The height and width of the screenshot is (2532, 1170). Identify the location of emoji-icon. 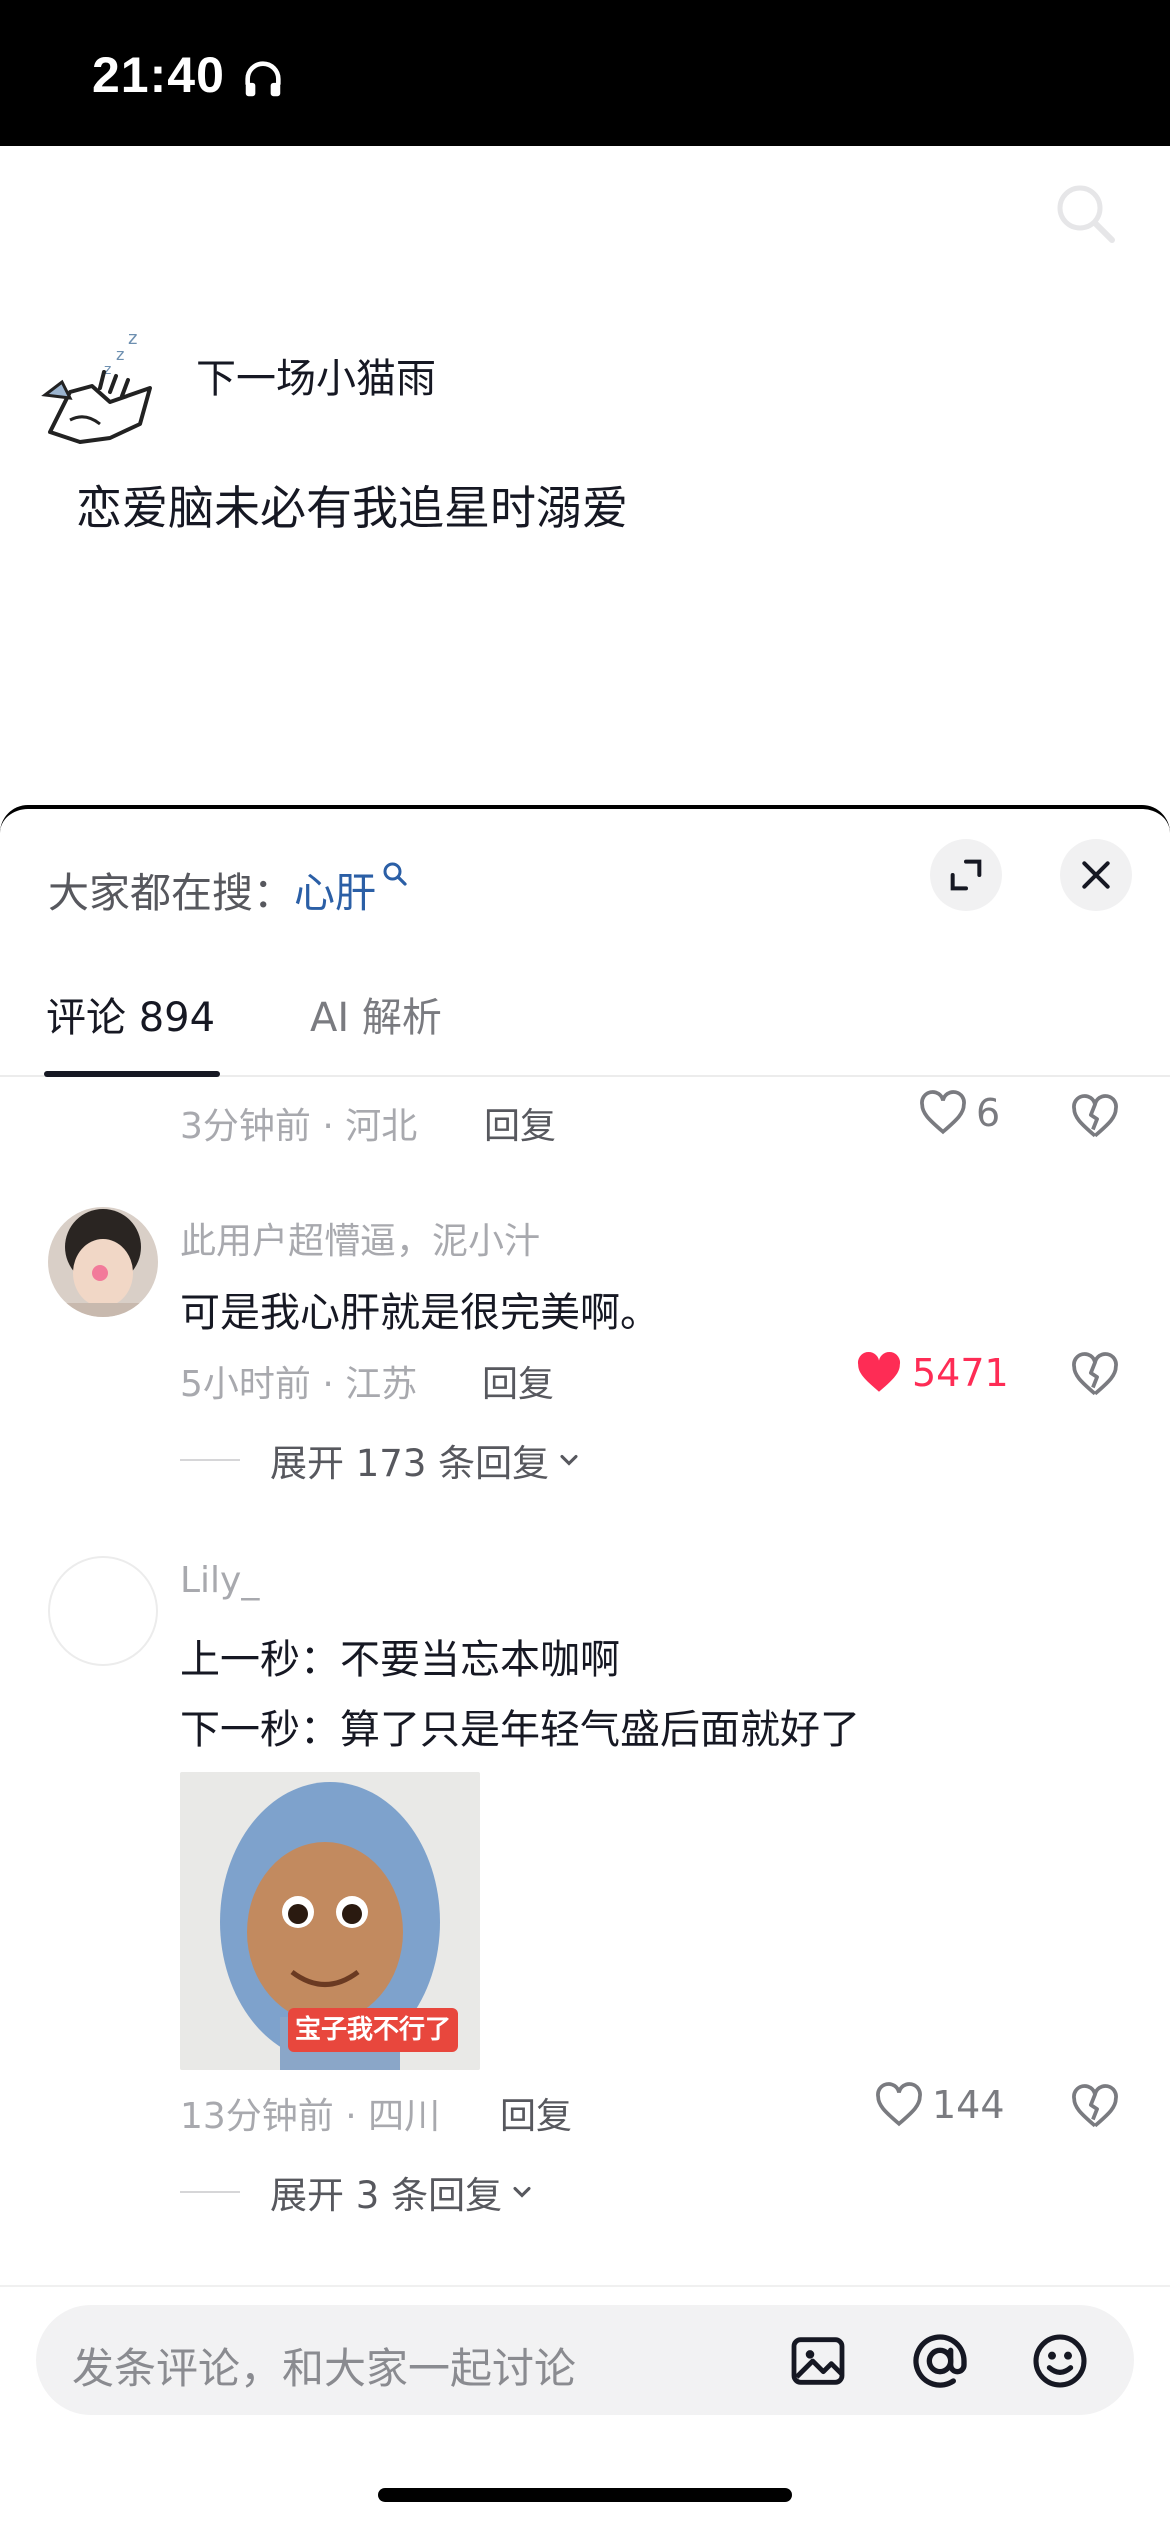
(1060, 2361).